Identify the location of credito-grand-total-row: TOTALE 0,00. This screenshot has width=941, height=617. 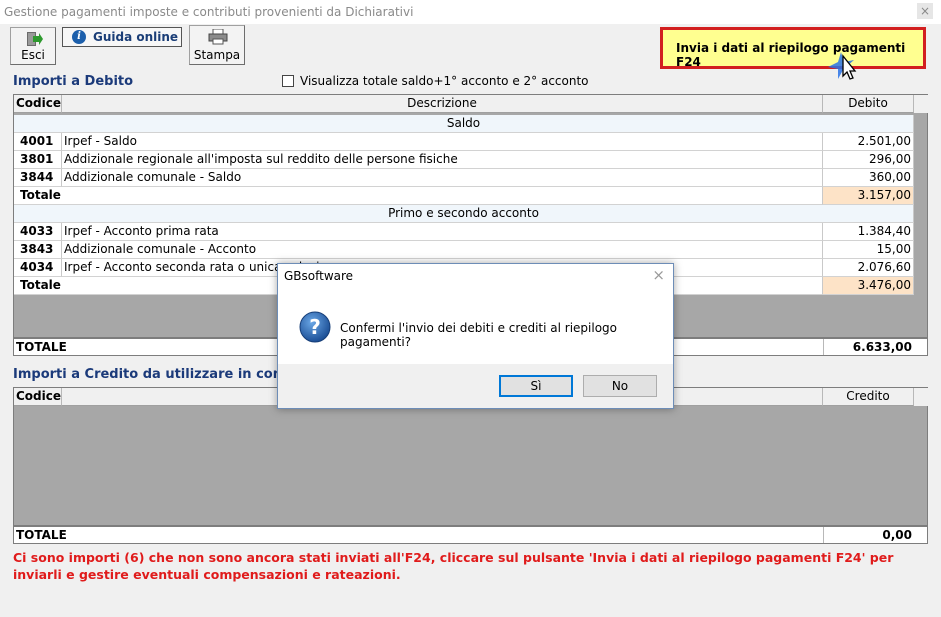
(470, 535).